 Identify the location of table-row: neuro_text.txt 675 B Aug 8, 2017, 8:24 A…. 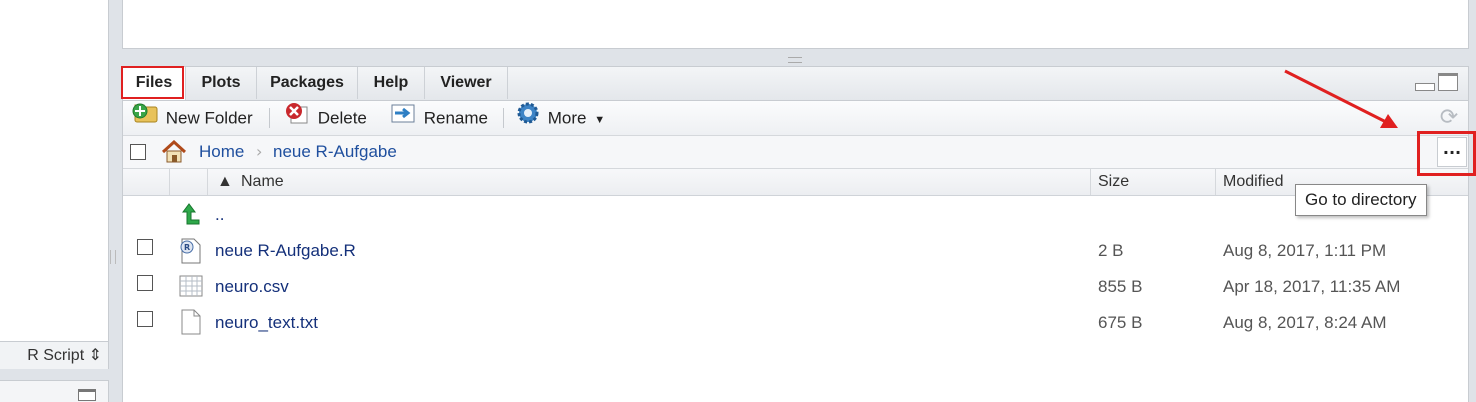
(795, 323).